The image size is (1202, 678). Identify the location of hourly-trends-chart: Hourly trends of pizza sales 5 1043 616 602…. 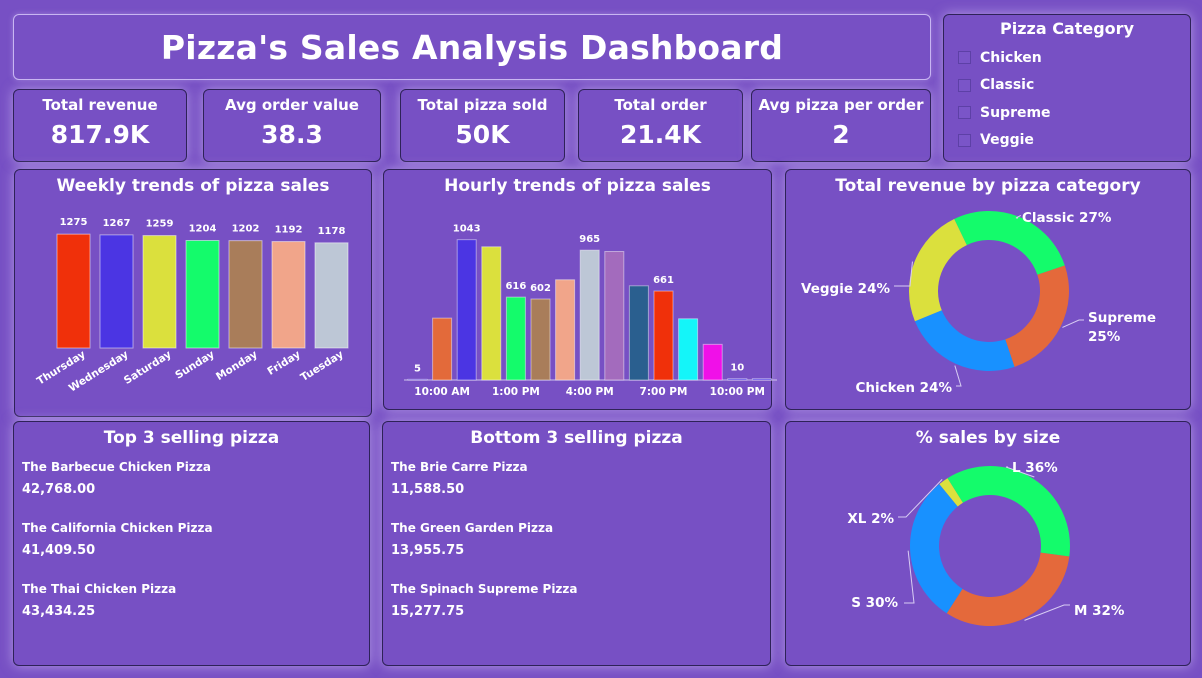
(580, 289).